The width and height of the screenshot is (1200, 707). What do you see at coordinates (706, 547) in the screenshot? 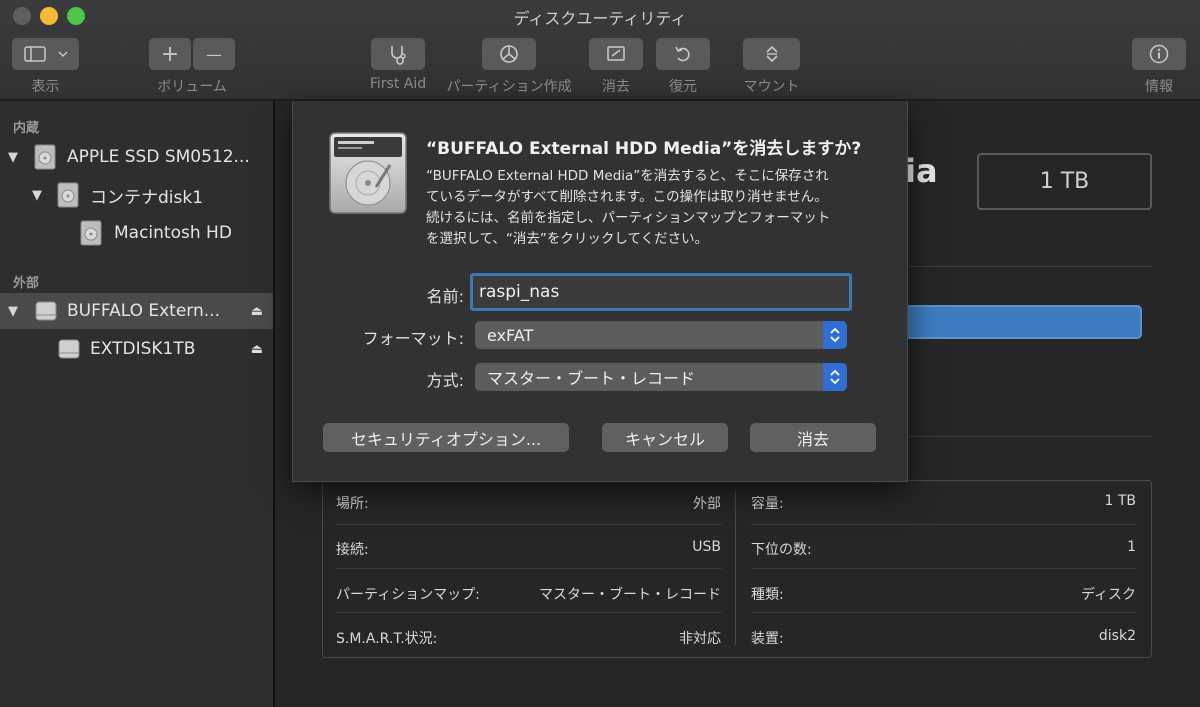
I see `connection-value: USB` at bounding box center [706, 547].